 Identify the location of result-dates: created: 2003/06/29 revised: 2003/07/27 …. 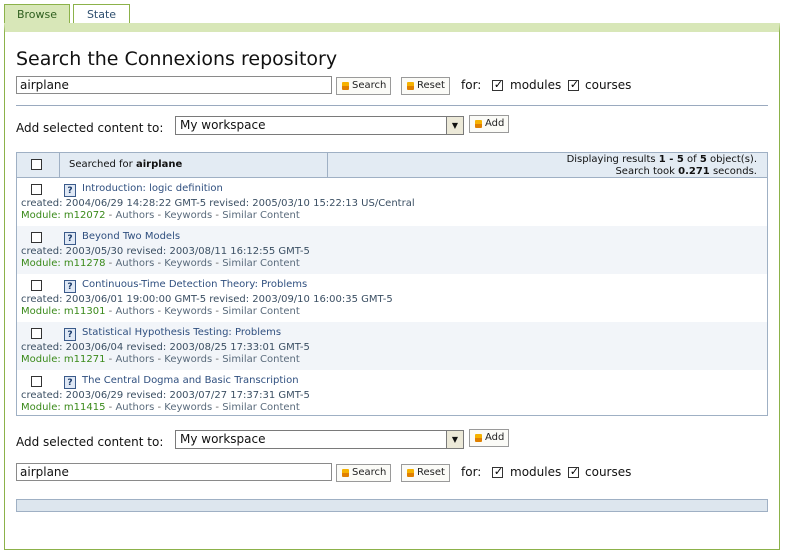
(165, 395).